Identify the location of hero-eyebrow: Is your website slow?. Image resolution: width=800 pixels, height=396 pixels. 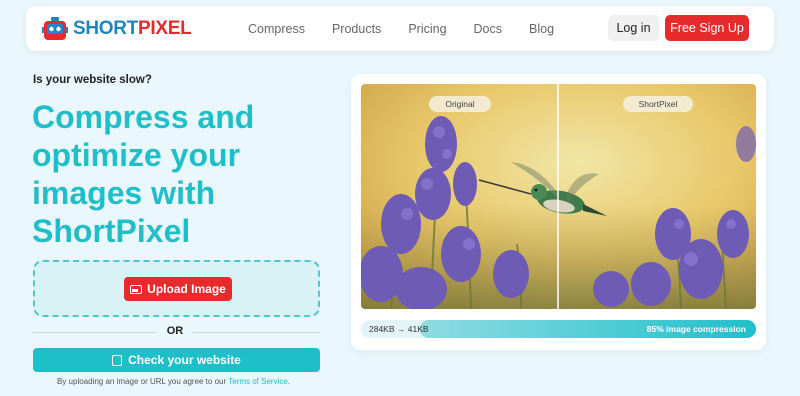
(92, 80).